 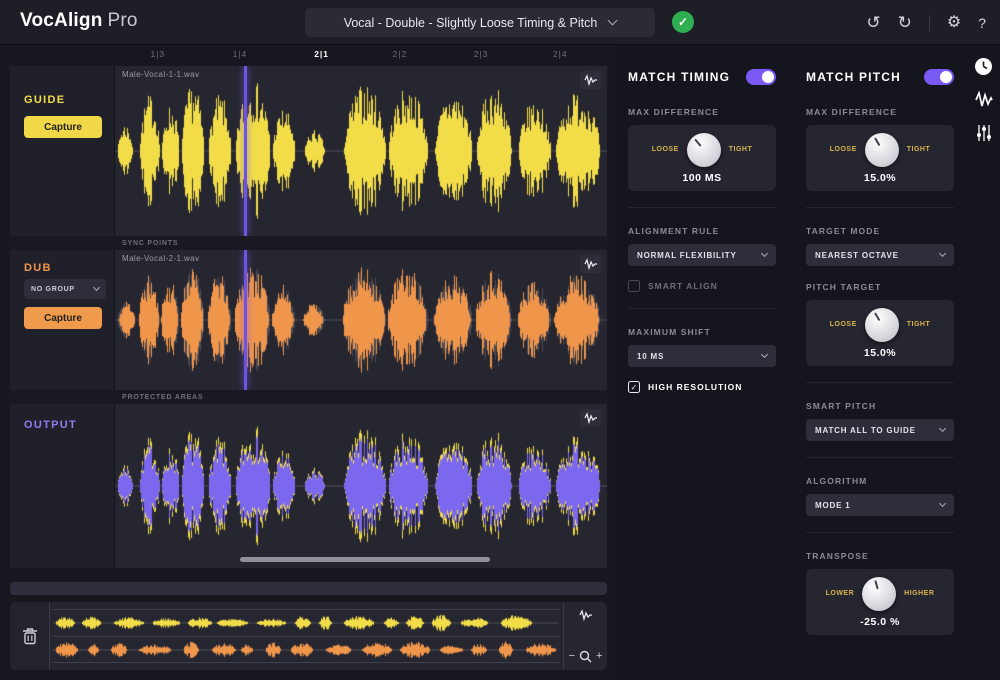 I want to click on overview-guide-row, so click(x=306, y=622).